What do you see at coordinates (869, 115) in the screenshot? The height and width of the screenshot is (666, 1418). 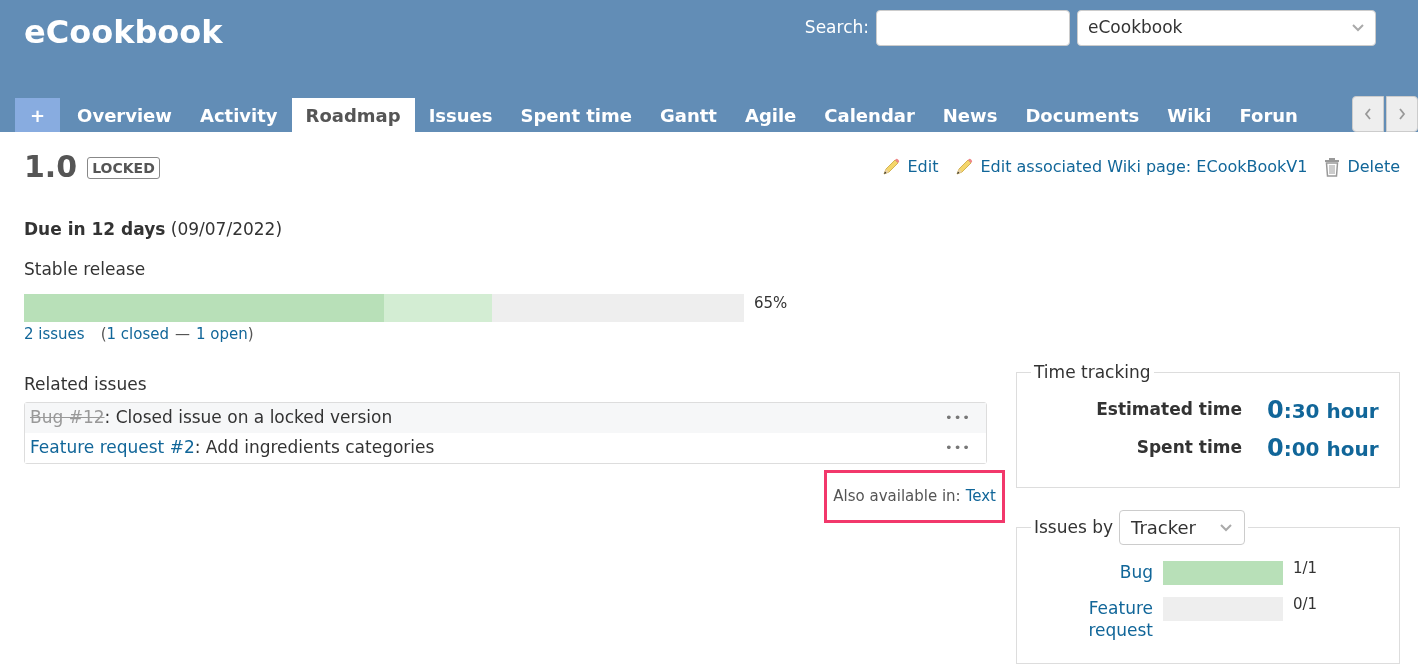 I see `nav-tab: Calendar` at bounding box center [869, 115].